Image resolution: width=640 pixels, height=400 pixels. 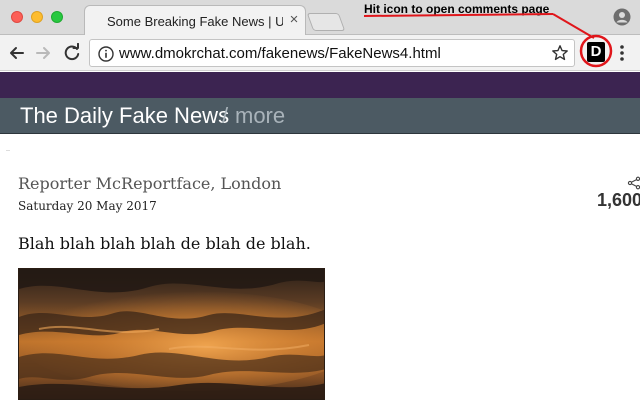 I want to click on site-more-link: more, so click(x=260, y=116).